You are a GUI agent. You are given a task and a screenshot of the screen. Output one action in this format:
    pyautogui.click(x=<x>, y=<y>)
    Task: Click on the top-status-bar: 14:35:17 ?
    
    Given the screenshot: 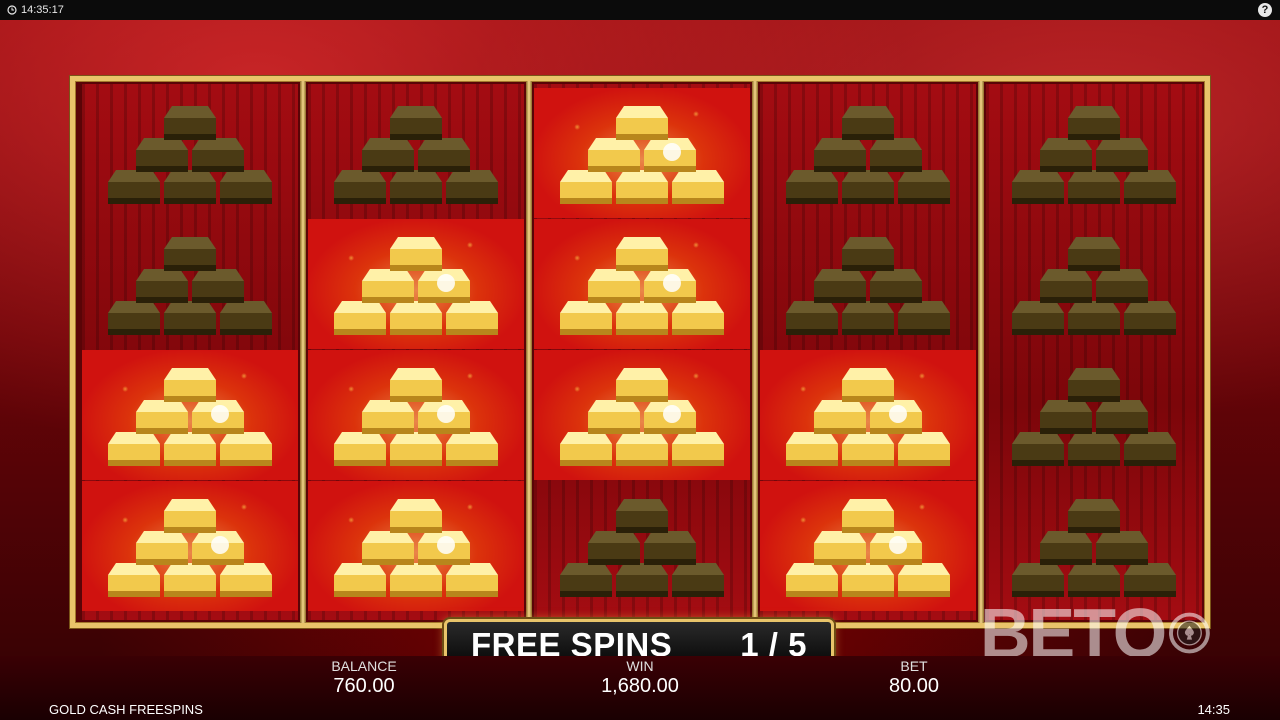 What is the action you would take?
    pyautogui.click(x=640, y=10)
    